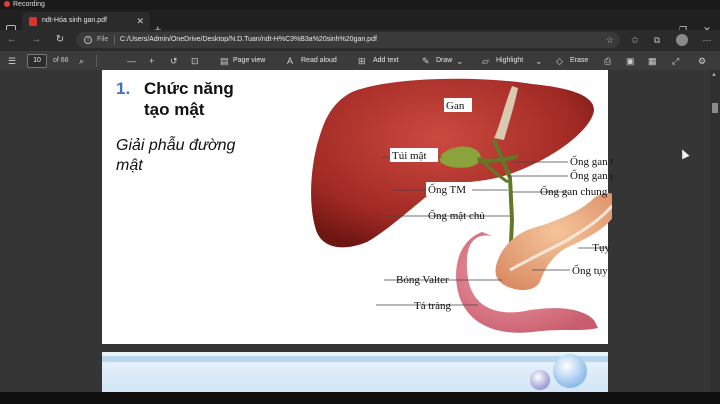 The width and height of the screenshot is (720, 404). What do you see at coordinates (131, 61) in the screenshot?
I see `zoom-out-icon: —` at bounding box center [131, 61].